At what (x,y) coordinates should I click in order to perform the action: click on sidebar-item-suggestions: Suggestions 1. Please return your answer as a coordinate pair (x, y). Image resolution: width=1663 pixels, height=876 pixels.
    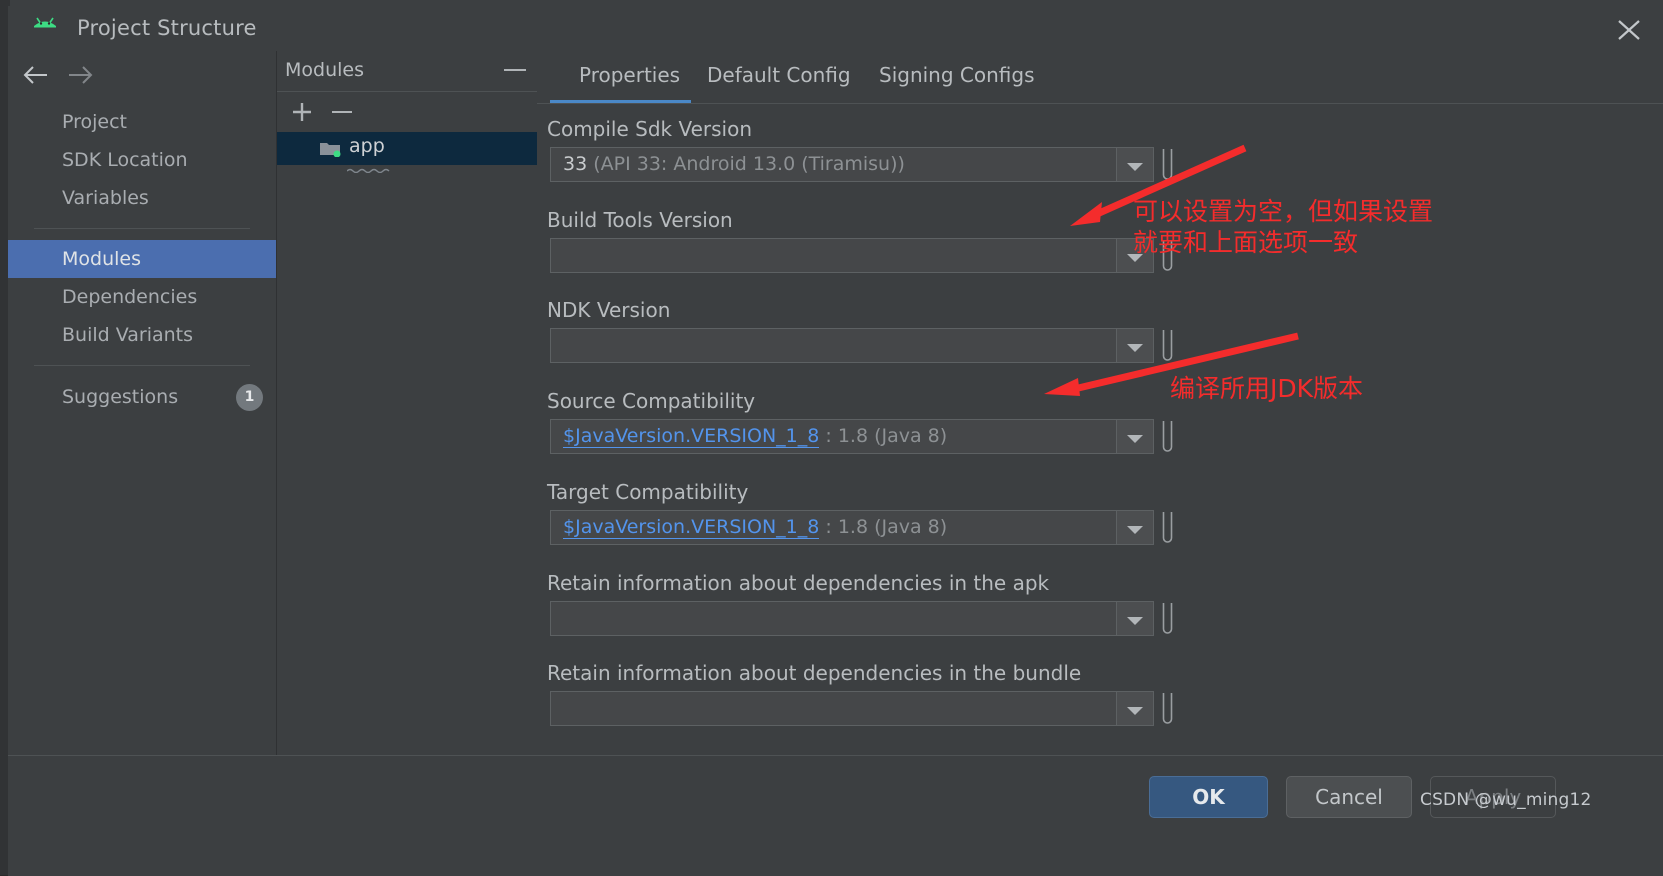
    Looking at the image, I should click on (142, 397).